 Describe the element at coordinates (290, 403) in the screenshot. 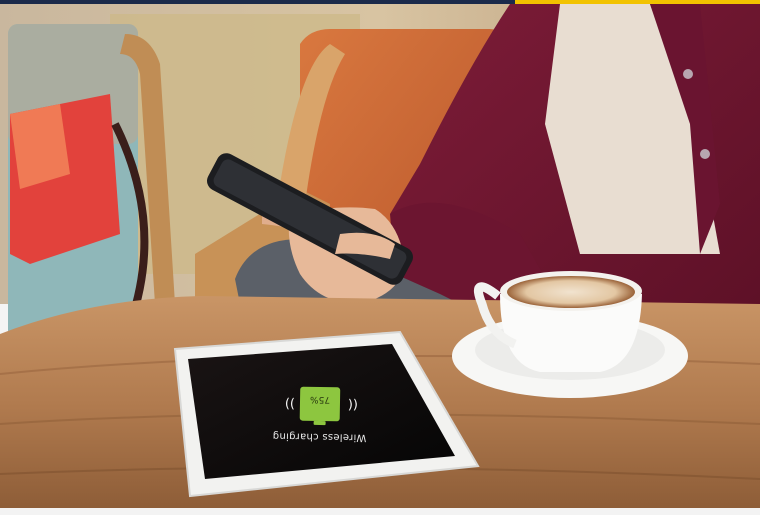

I see `wireless-signal-right-icon: ))` at that location.